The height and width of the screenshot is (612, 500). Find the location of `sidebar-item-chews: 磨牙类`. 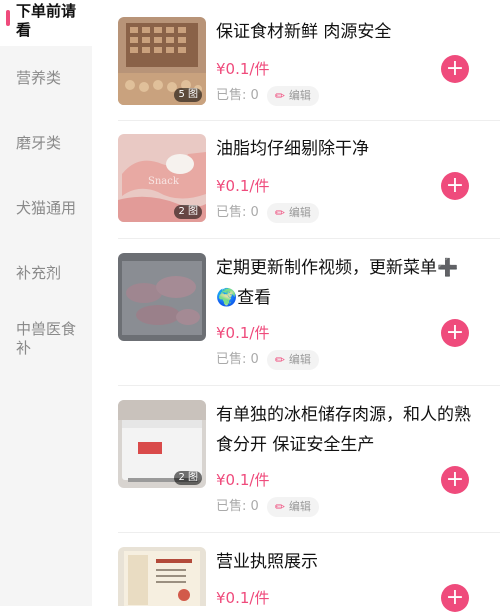

sidebar-item-chews: 磨牙类 is located at coordinates (46, 143).